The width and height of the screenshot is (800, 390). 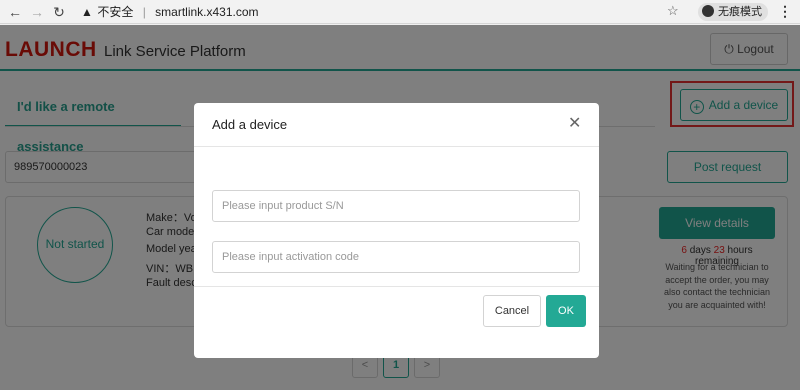 I want to click on url-text: smartlink.x431.com, so click(x=207, y=12).